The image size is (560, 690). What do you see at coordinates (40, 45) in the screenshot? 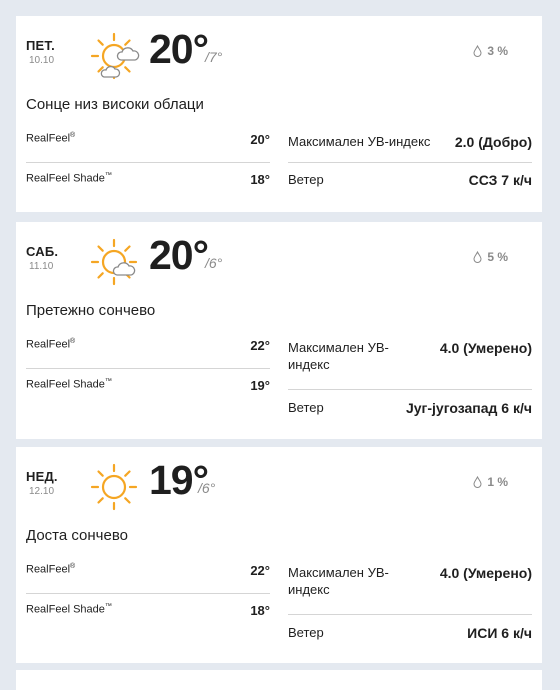
I see `day-of-week: ПЕТ.` at bounding box center [40, 45].